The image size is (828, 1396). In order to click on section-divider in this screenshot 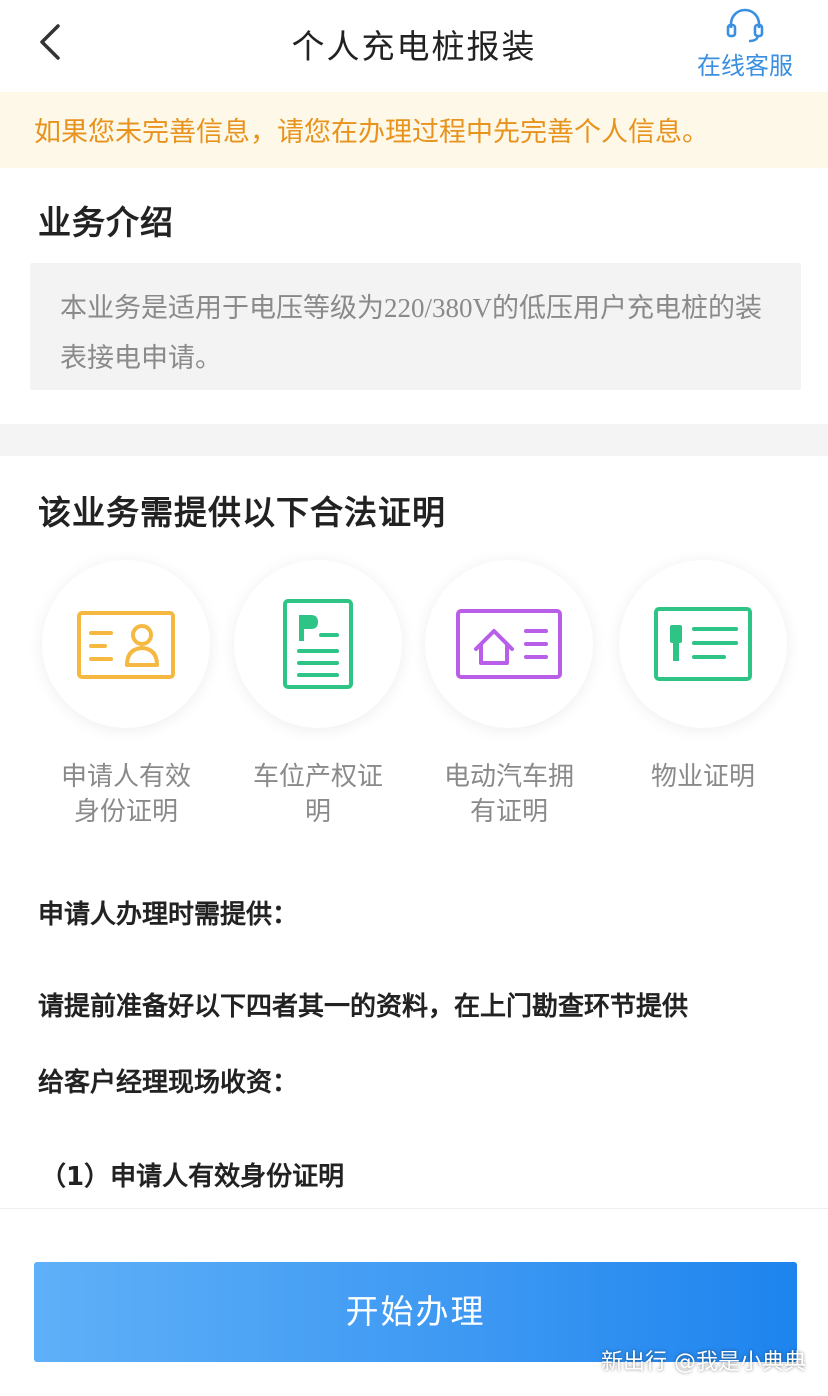, I will do `click(414, 440)`.